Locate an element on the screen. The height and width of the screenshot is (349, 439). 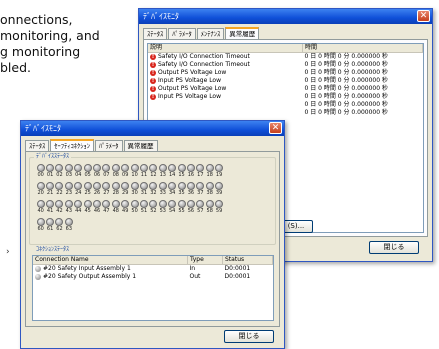
node-status-indicator: 43 is located at coordinates (68, 209).